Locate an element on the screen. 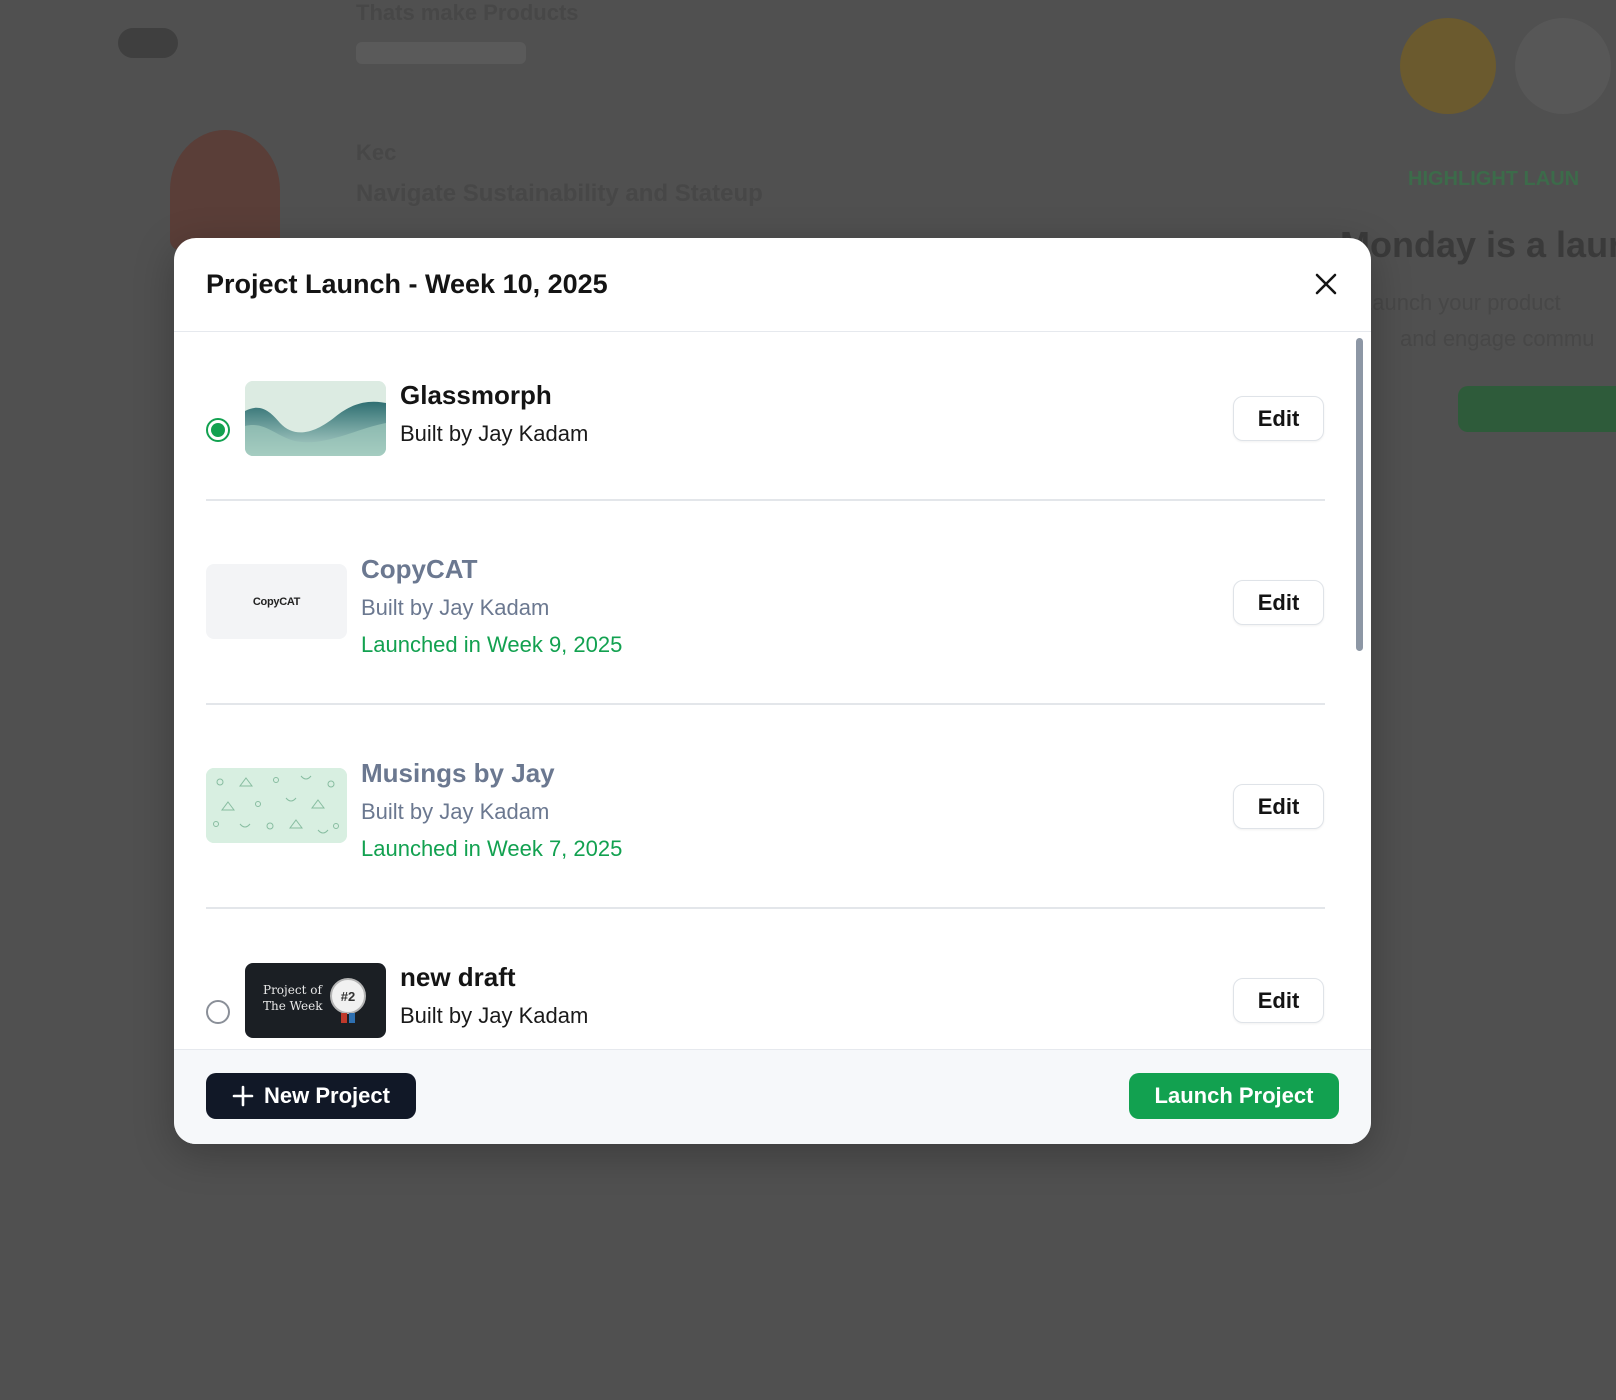 This screenshot has height=1400, width=1616. bg-medal-gold is located at coordinates (1448, 66).